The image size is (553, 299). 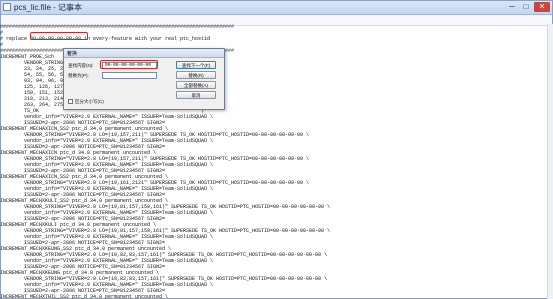 What do you see at coordinates (59, 36) in the screenshot?
I see `hostid-highlight-annotation` at bounding box center [59, 36].